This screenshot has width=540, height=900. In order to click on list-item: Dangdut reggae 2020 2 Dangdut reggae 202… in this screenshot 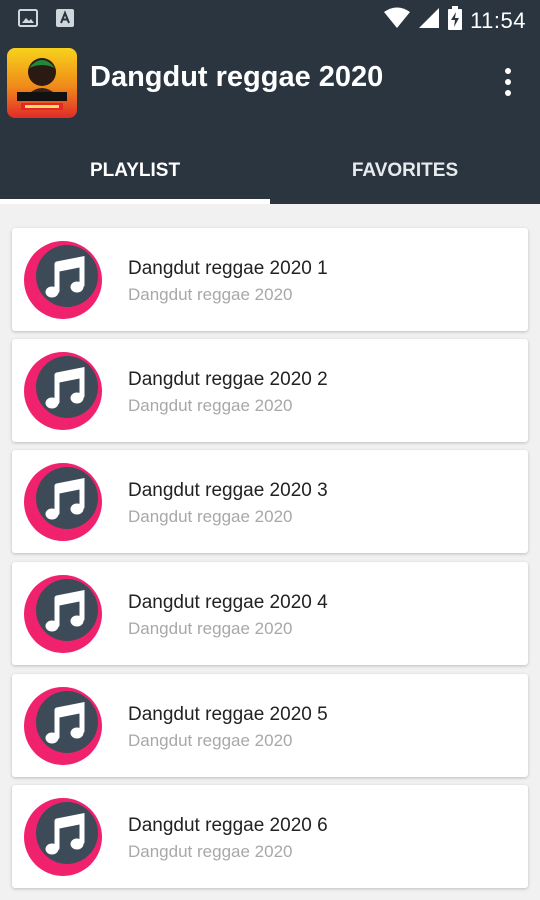, I will do `click(270, 390)`.